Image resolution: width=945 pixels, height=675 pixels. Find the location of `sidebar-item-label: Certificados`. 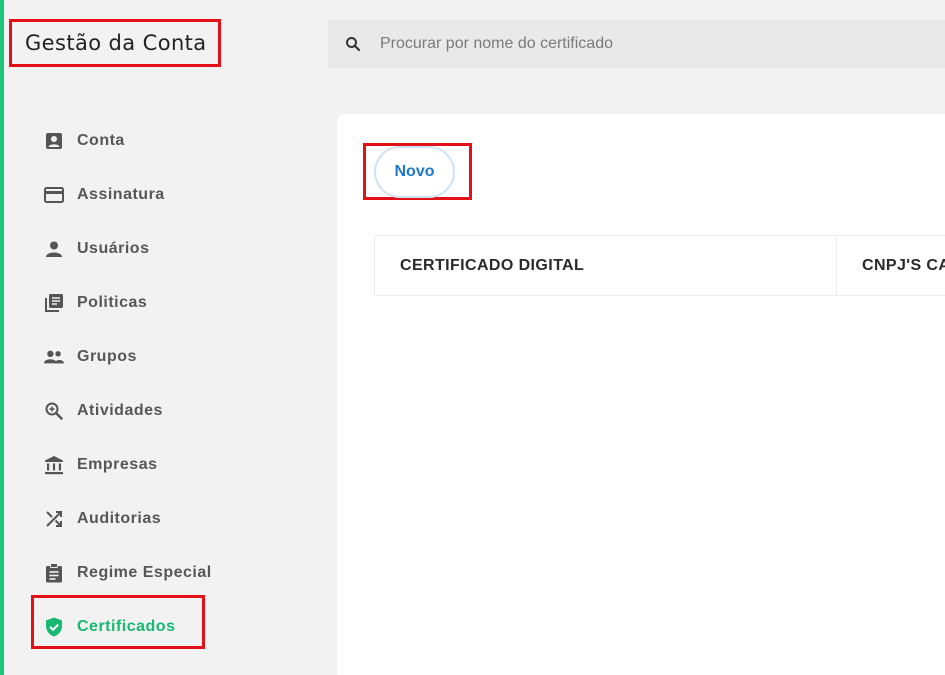

sidebar-item-label: Certificados is located at coordinates (126, 626).